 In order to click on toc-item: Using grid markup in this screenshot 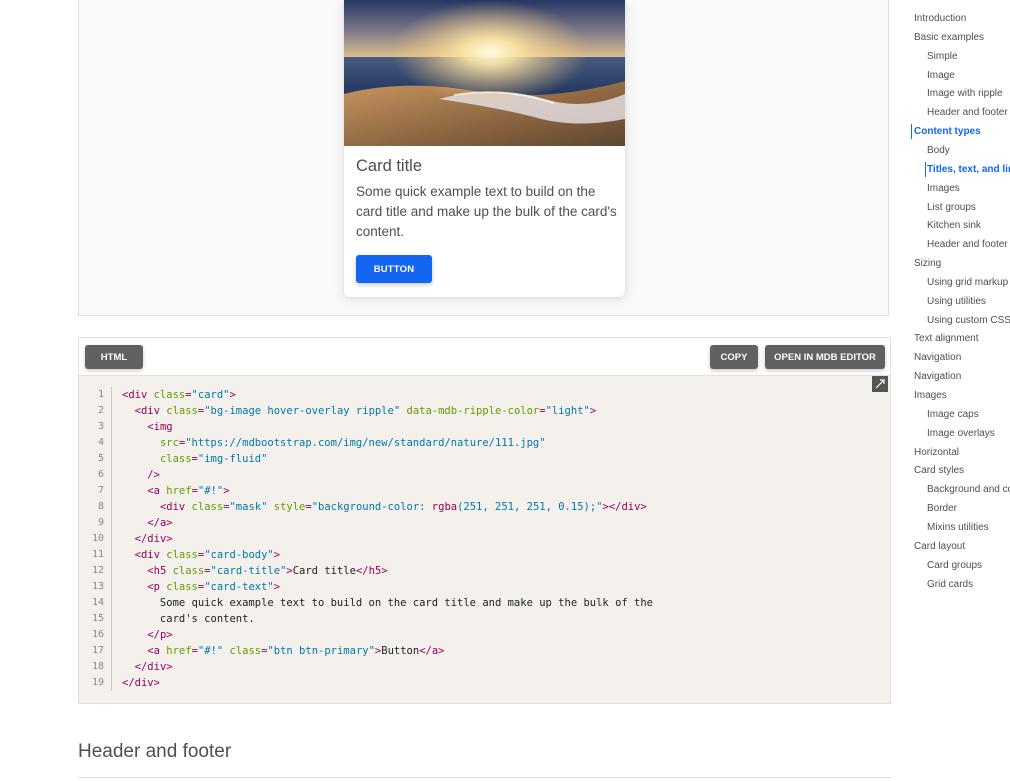, I will do `click(967, 282)`.